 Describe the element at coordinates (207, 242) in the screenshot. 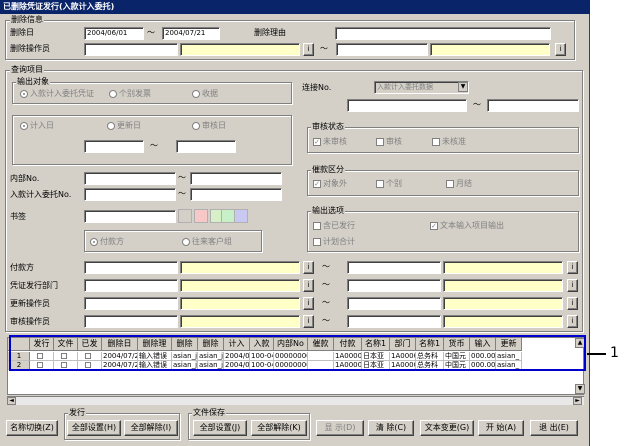

I see `pay-type-customer-group: 往来客户组` at that location.